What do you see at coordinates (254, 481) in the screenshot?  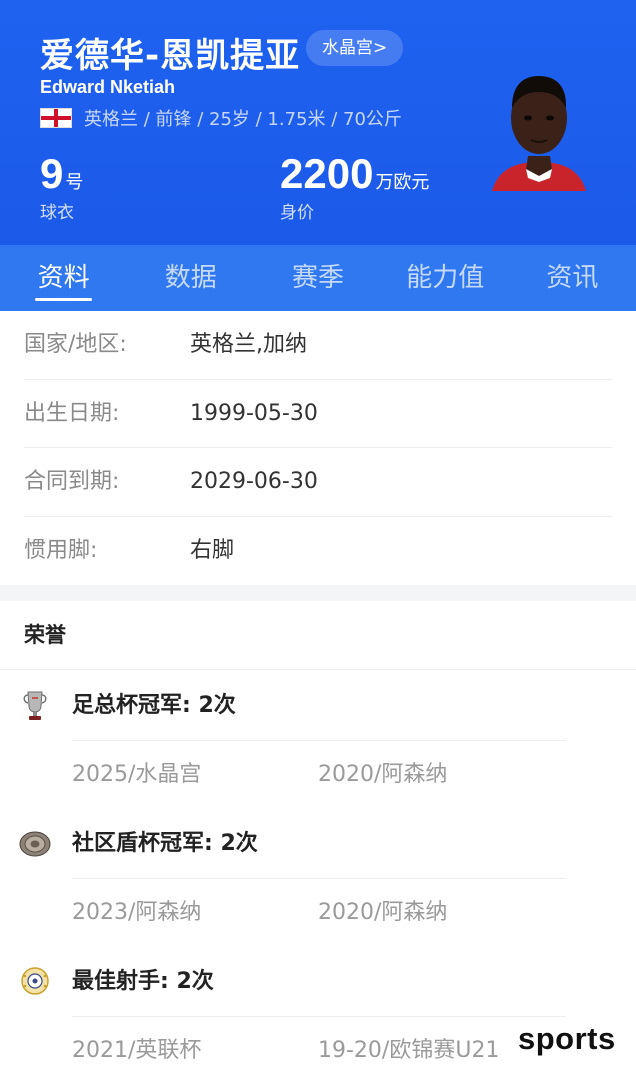 I see `info-value: 2029-06-30` at bounding box center [254, 481].